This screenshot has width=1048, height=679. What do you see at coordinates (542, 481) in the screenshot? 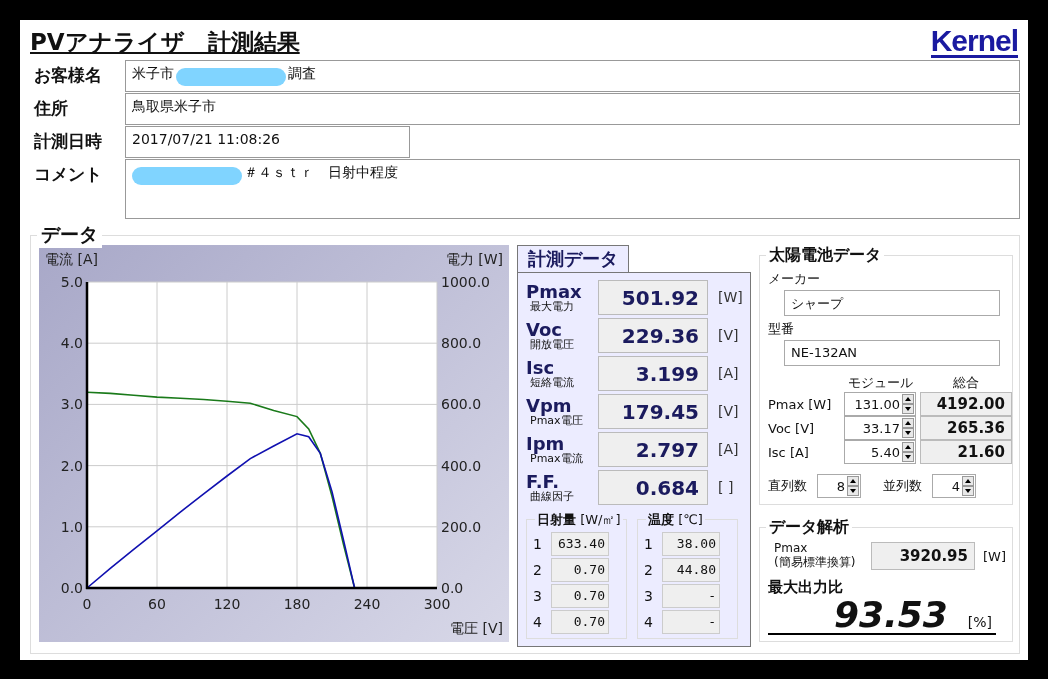
I see `metric-name: F.F.` at bounding box center [542, 481].